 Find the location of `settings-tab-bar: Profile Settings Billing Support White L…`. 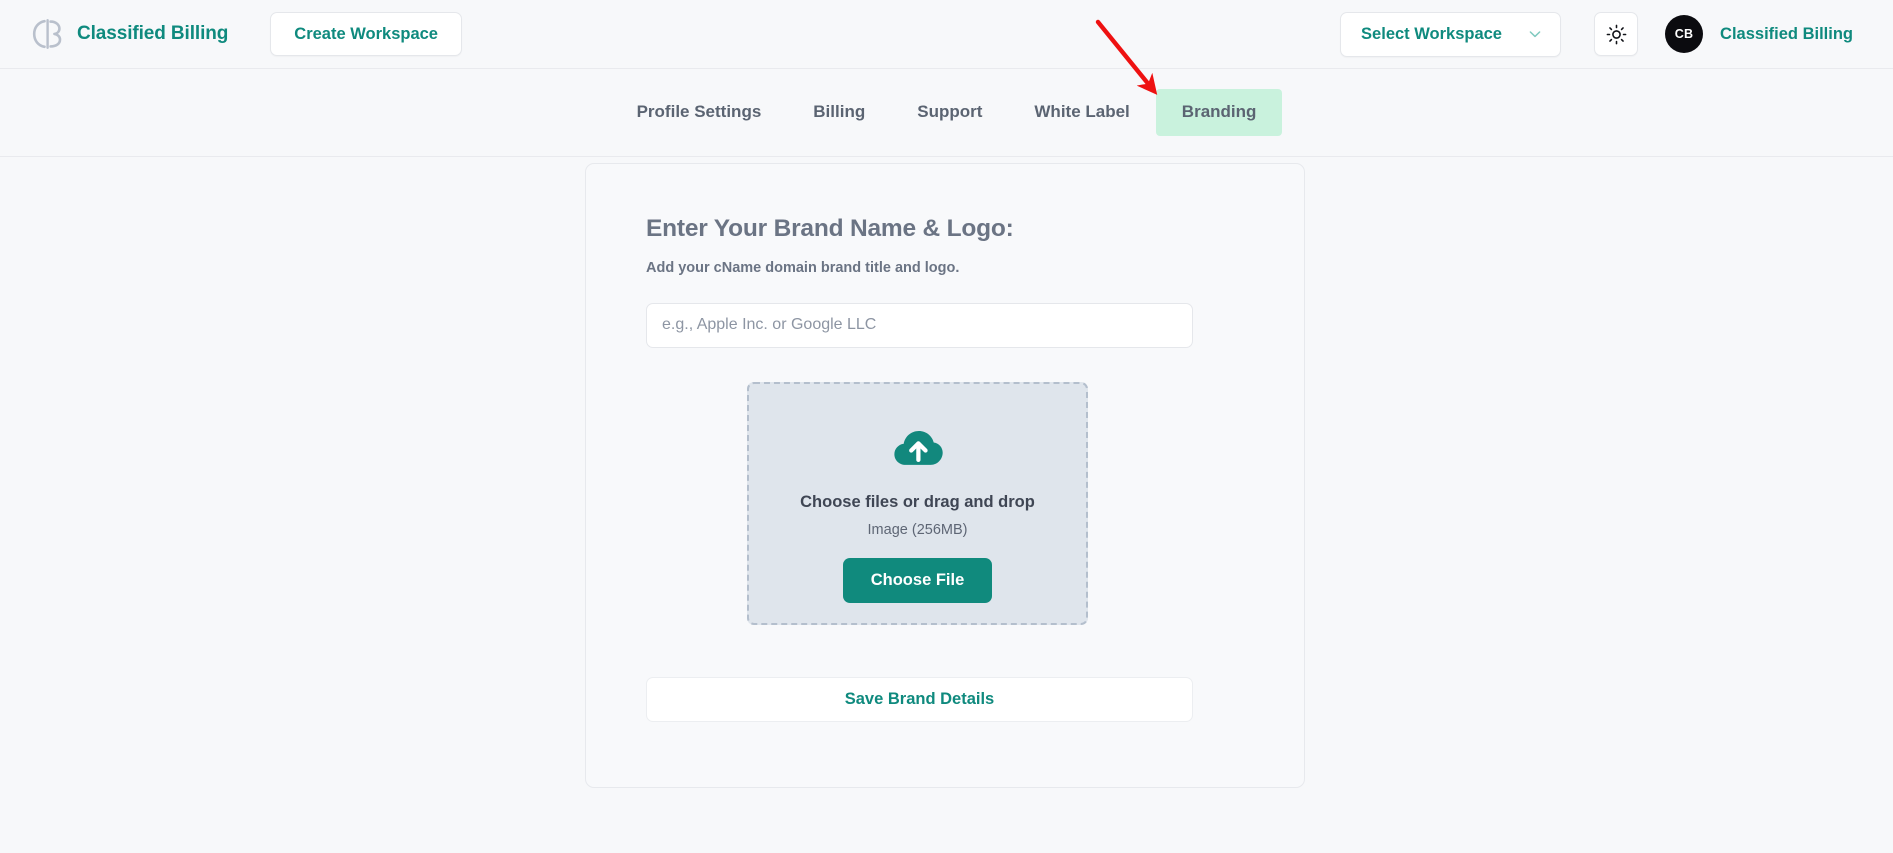

settings-tab-bar: Profile Settings Billing Support White L… is located at coordinates (946, 113).